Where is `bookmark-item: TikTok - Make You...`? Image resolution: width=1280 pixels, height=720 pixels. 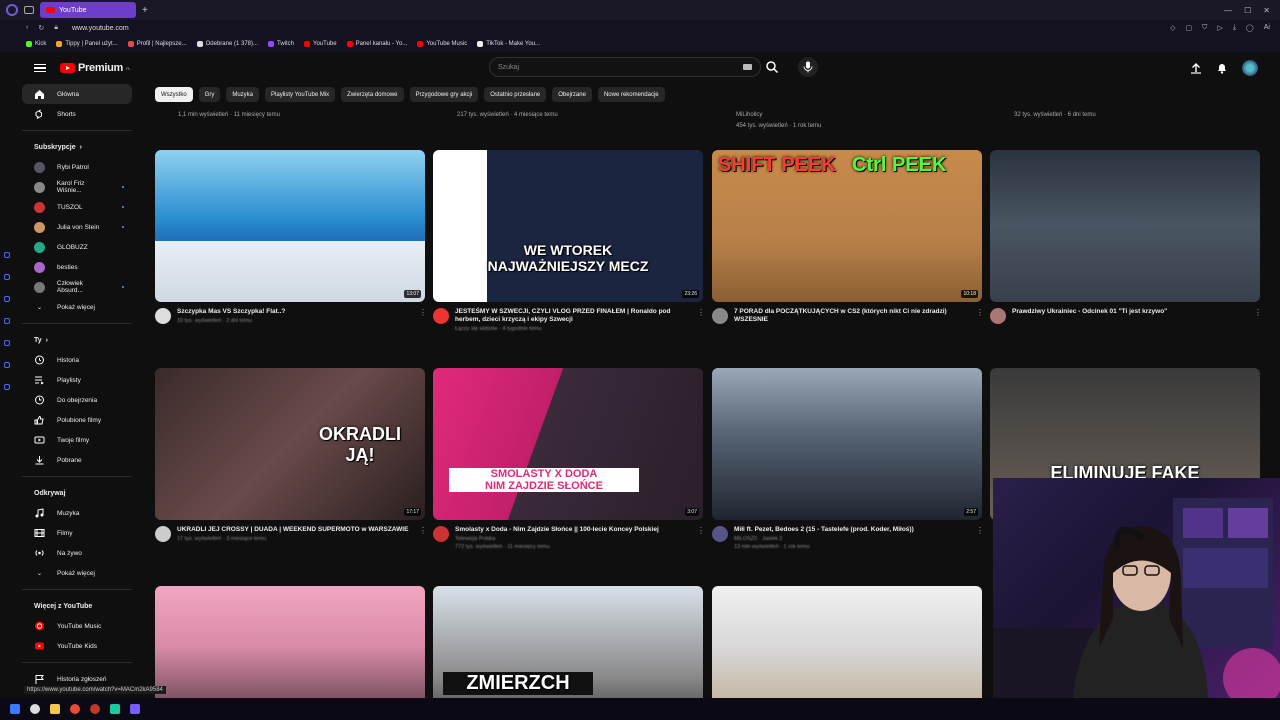 bookmark-item: TikTok - Make You... is located at coordinates (508, 44).